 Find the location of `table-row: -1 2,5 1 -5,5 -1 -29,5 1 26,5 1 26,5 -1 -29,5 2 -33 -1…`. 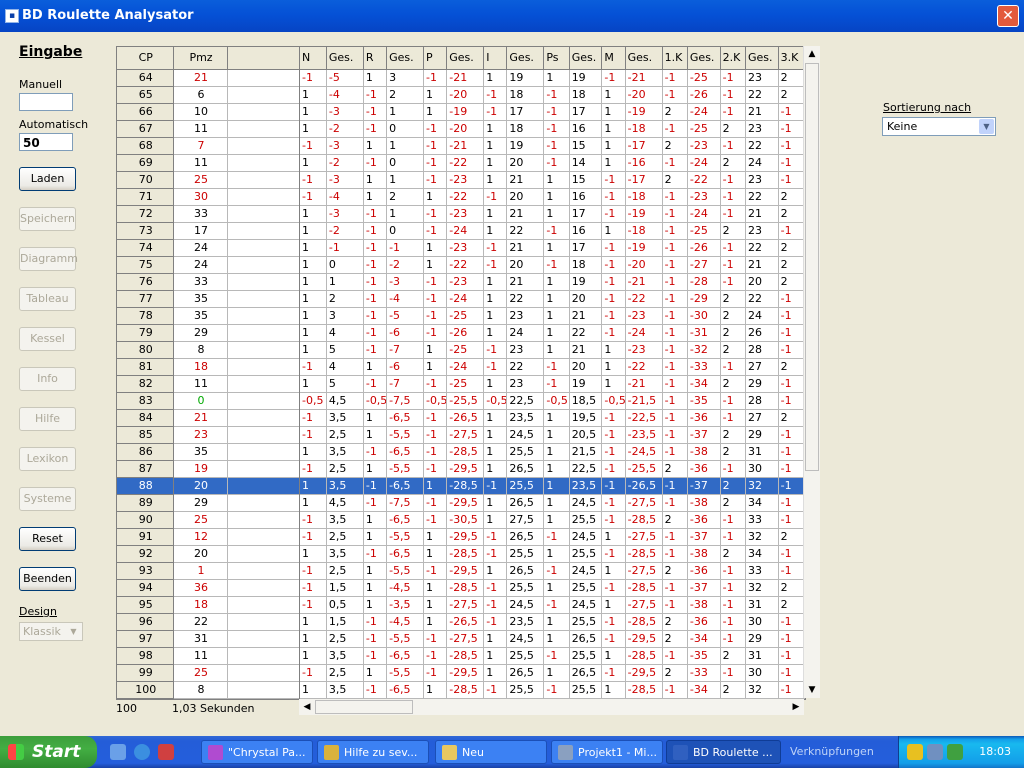

table-row: -1 2,5 1 -5,5 -1 -29,5 1 26,5 1 26,5 -1 -29,5 2 -33 -1… is located at coordinates (552, 673).